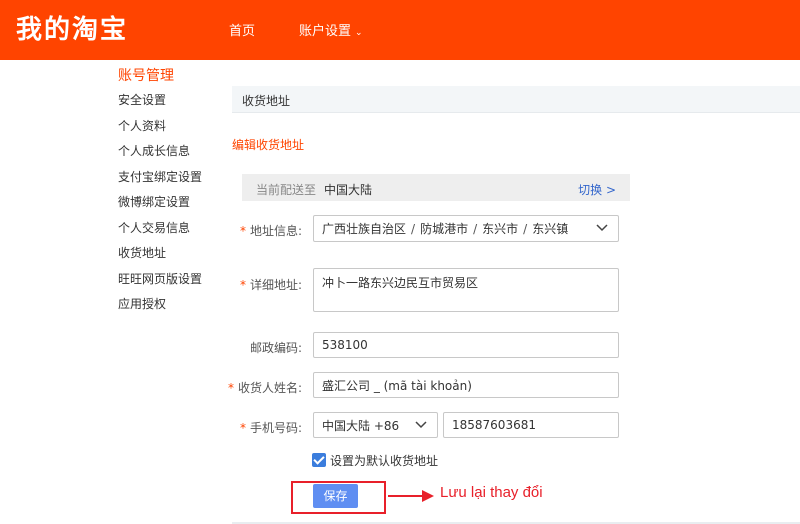 The height and width of the screenshot is (524, 800). Describe the element at coordinates (319, 460) in the screenshot. I see `check-icon` at that location.